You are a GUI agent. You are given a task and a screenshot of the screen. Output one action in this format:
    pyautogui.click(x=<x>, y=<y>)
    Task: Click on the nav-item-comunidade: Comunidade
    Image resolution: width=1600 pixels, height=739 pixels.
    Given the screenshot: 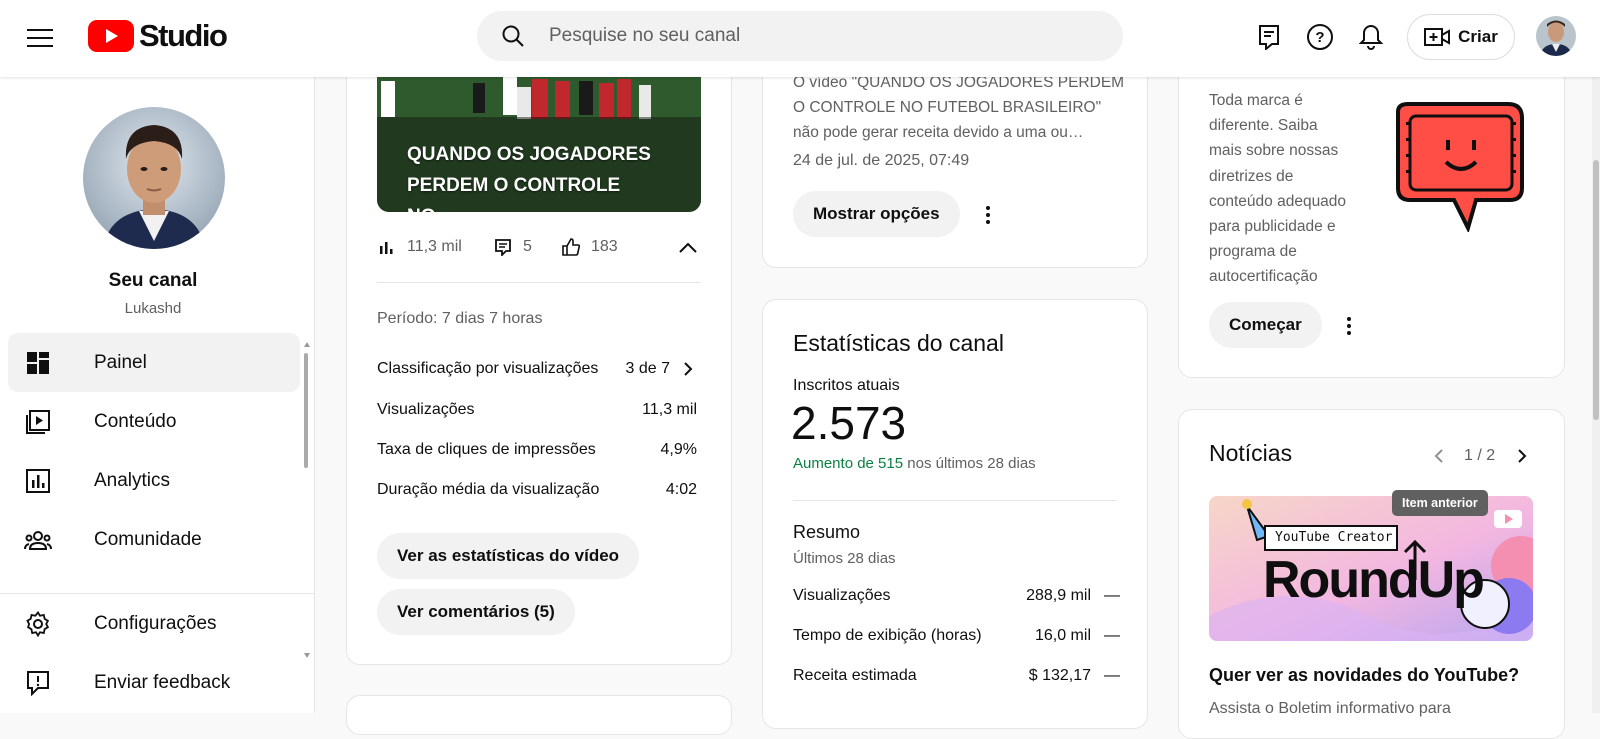 What is the action you would take?
    pyautogui.click(x=154, y=539)
    